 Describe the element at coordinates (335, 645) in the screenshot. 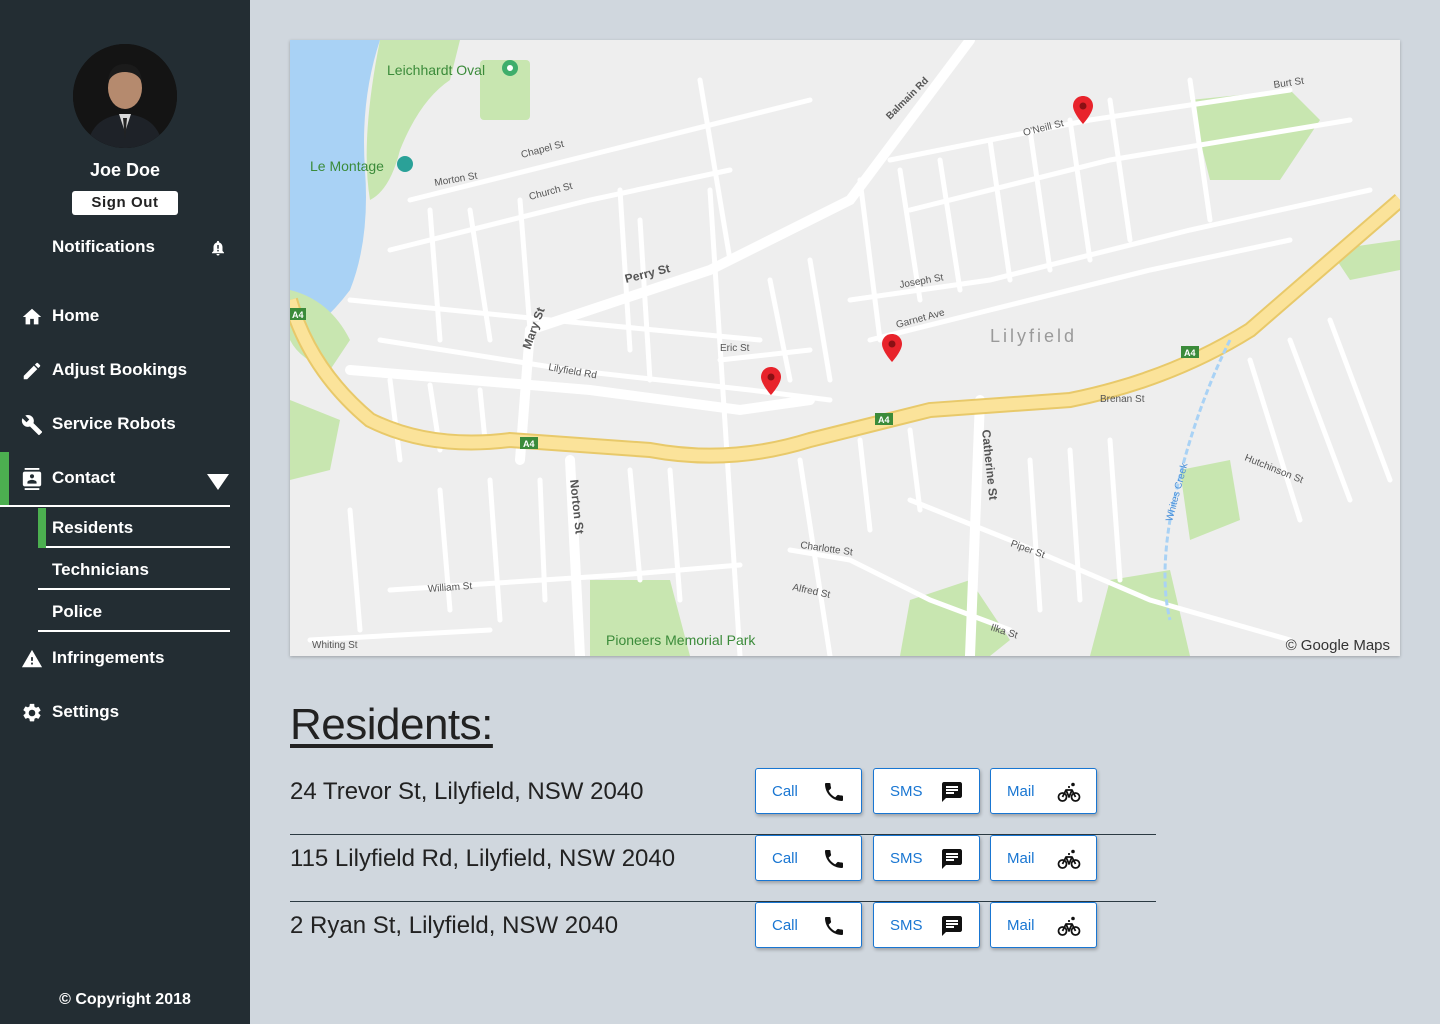

I see `map-street-label: Whiting St` at that location.